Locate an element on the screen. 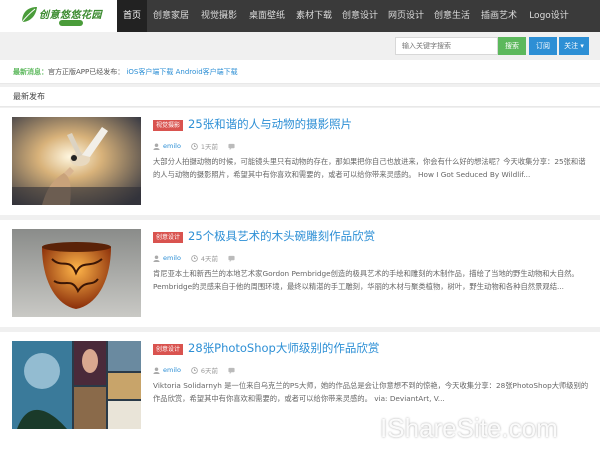 The height and width of the screenshot is (450, 600). nav-item-photography: 视觉摄影 is located at coordinates (219, 16).